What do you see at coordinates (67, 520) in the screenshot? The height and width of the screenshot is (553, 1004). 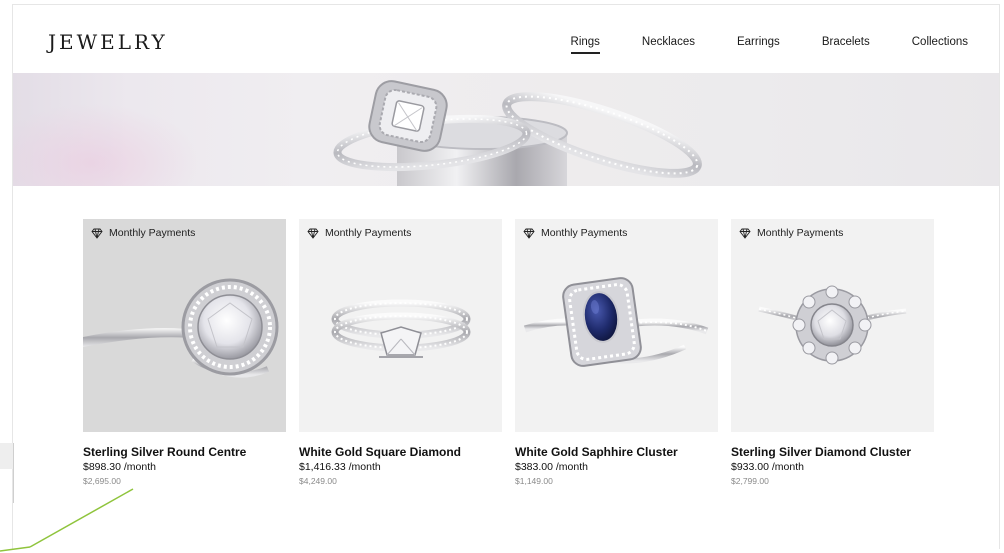 I see `annotation-line` at bounding box center [67, 520].